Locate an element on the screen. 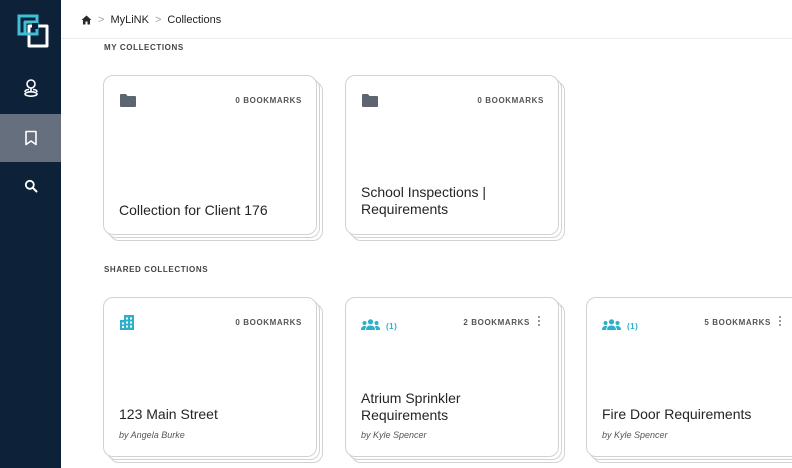 The width and height of the screenshot is (792, 468). bookmark-count: 5 BOOKMARKS is located at coordinates (737, 322).